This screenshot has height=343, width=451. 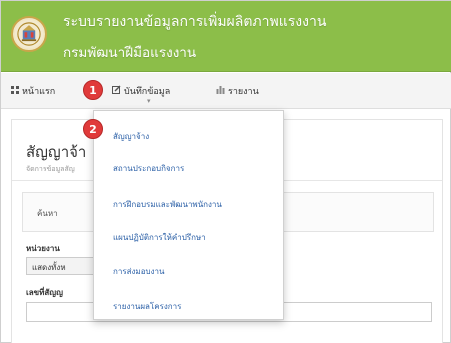 What do you see at coordinates (56, 152) in the screenshot?
I see `page-title: สัญญาจ้า` at bounding box center [56, 152].